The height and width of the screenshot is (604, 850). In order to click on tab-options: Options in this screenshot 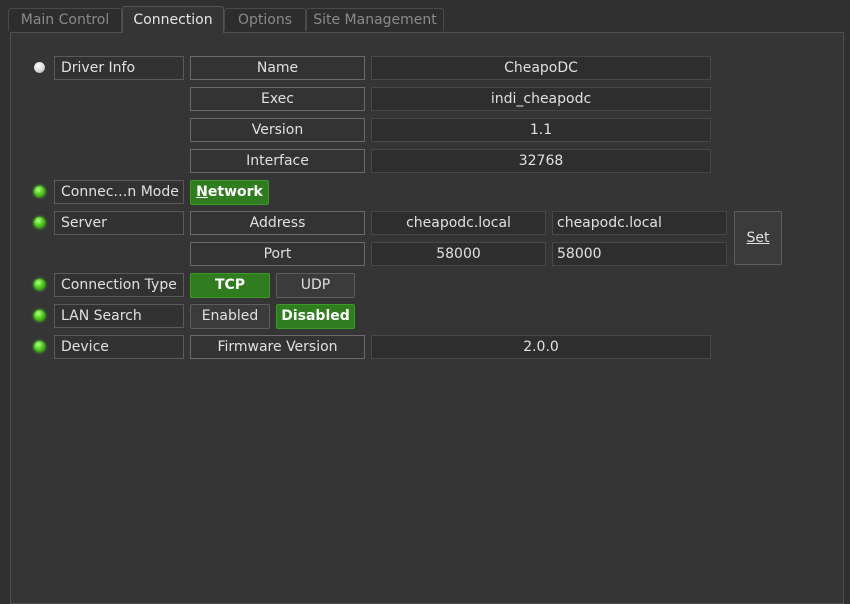, I will do `click(265, 19)`.